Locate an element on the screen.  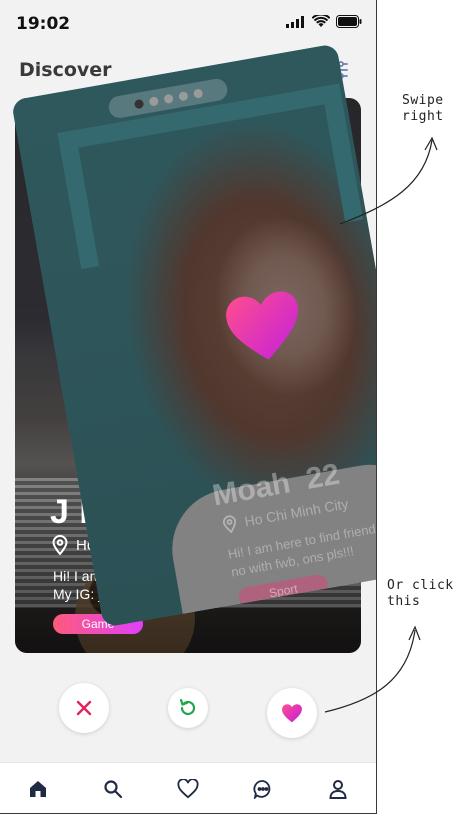
annotation-line: Swipe is located at coordinates (423, 100).